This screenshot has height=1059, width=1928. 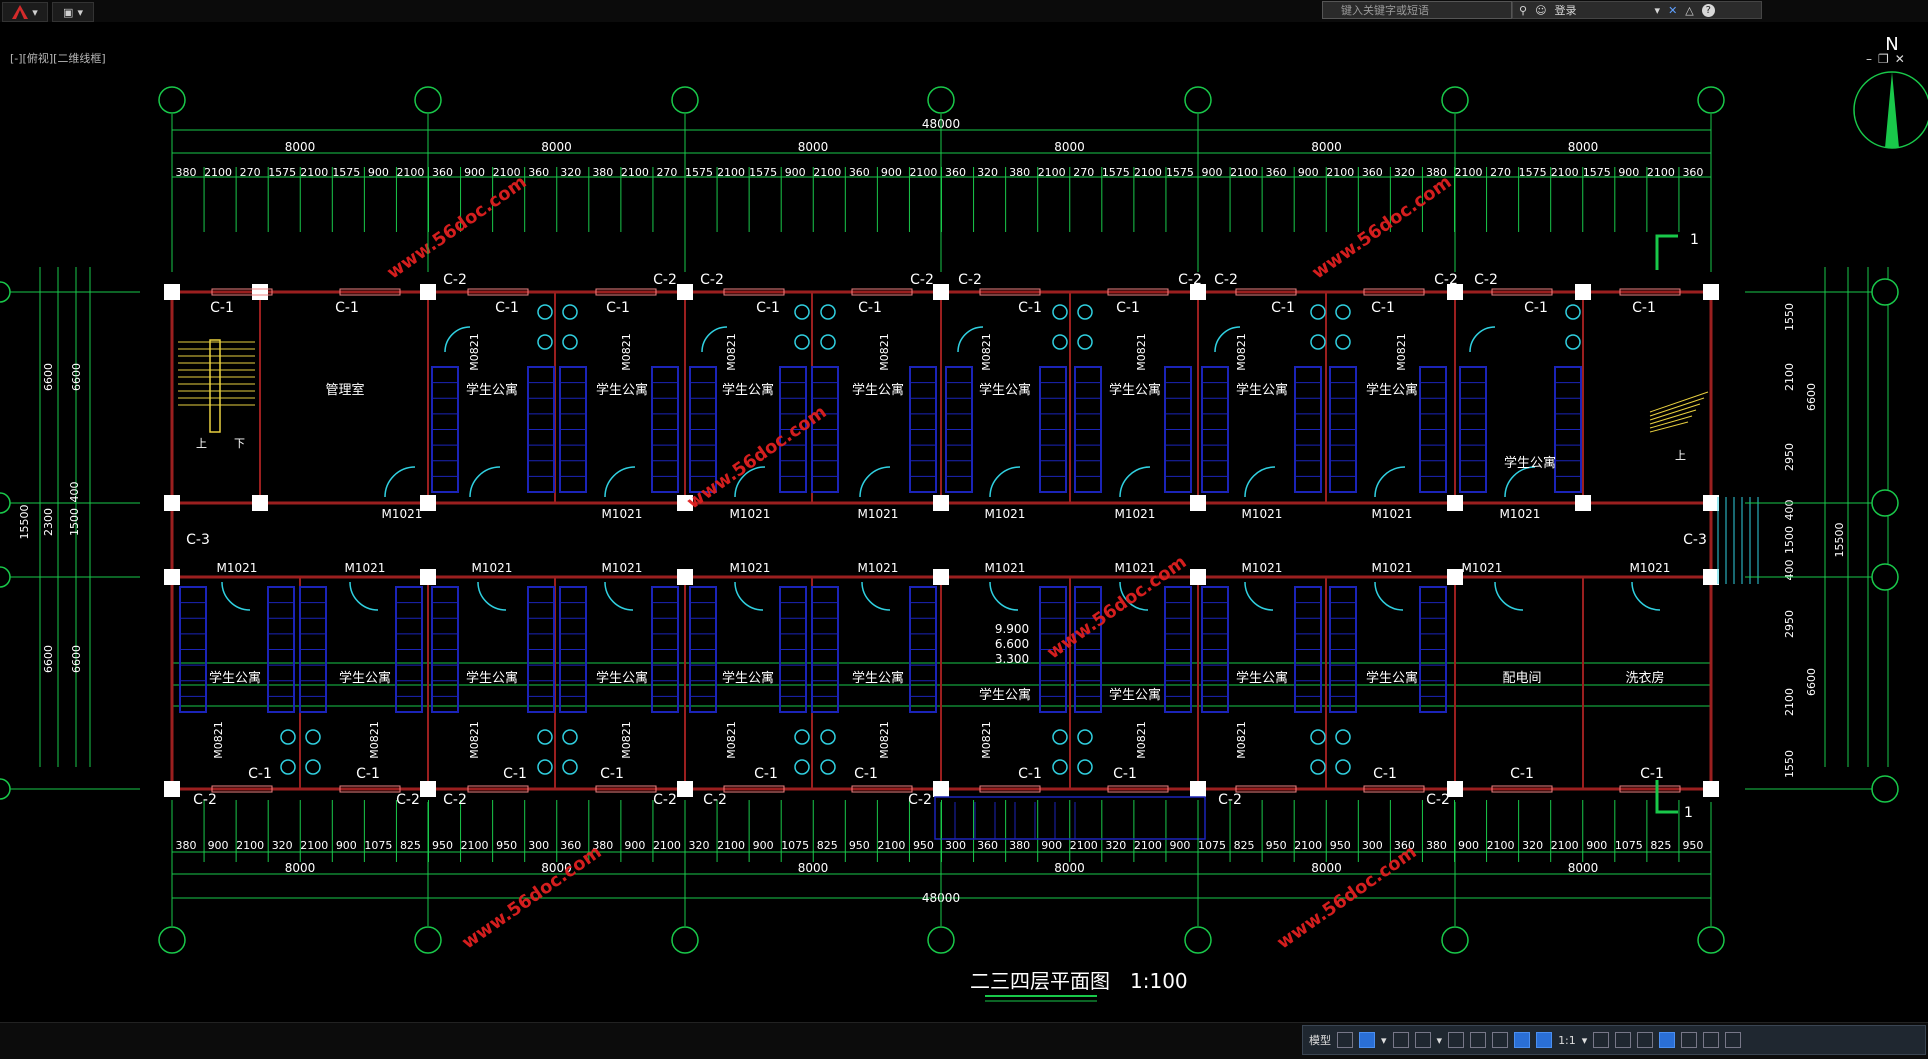 I want to click on quick-access-toolbar: ▣ ▾, so click(x=73, y=12).